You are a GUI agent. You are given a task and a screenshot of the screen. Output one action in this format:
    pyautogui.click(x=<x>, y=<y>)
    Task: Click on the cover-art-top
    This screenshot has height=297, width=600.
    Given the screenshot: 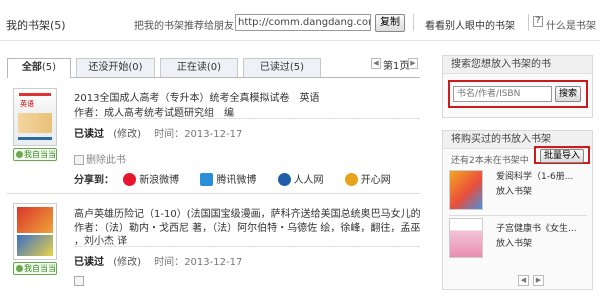 What is the action you would take?
    pyautogui.click(x=35, y=220)
    